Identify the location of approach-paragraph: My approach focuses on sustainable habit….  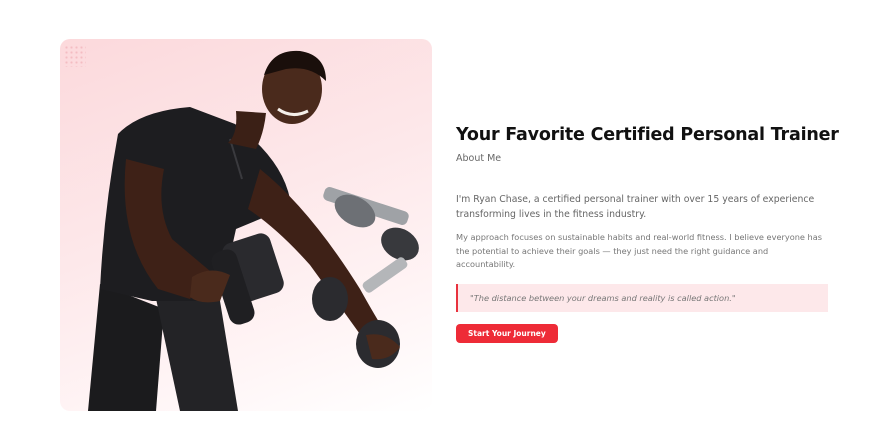
(639, 250).